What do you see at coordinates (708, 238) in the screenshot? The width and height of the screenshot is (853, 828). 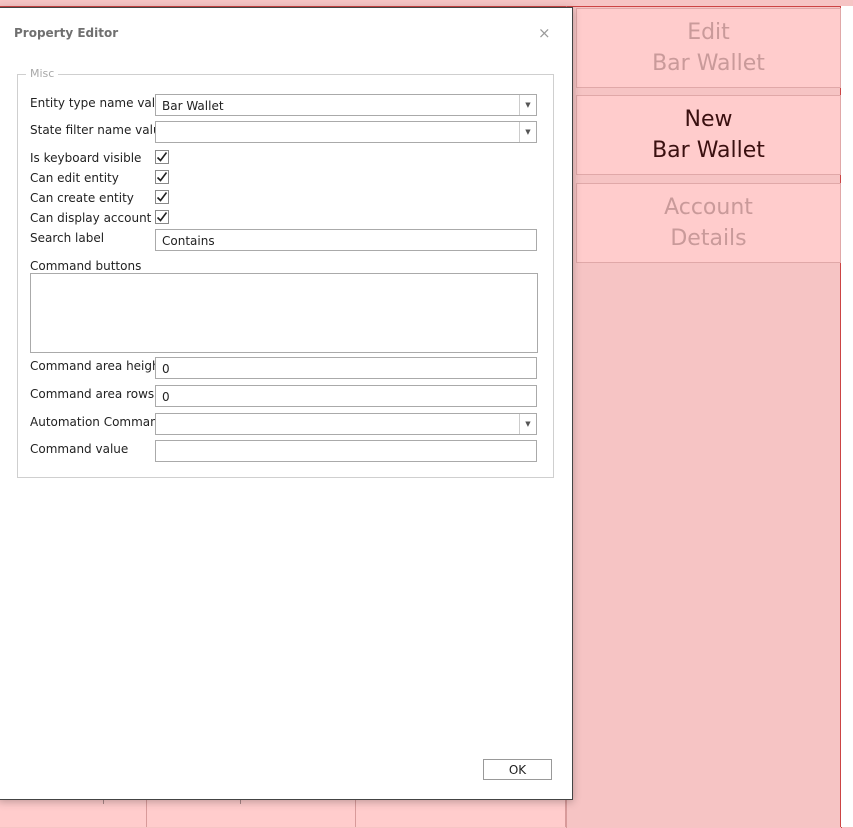 I see `account-details-line2: Details` at bounding box center [708, 238].